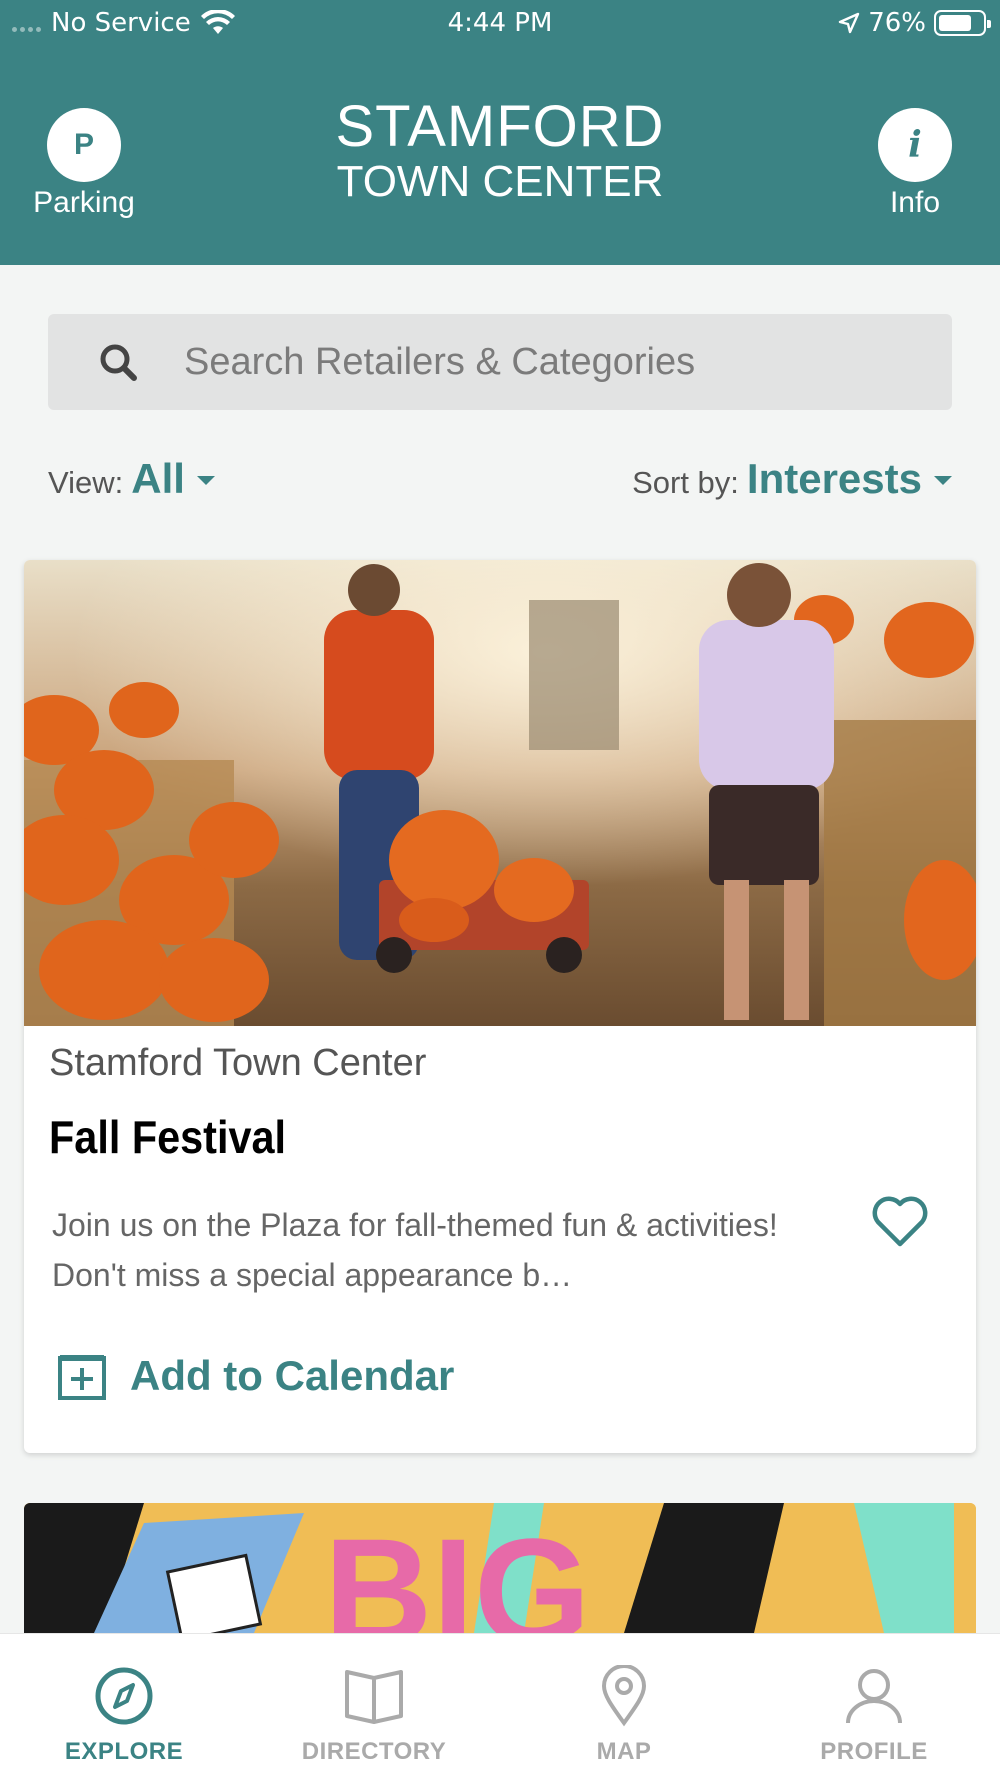  Describe the element at coordinates (900, 1222) in the screenshot. I see `heart-icon` at that location.